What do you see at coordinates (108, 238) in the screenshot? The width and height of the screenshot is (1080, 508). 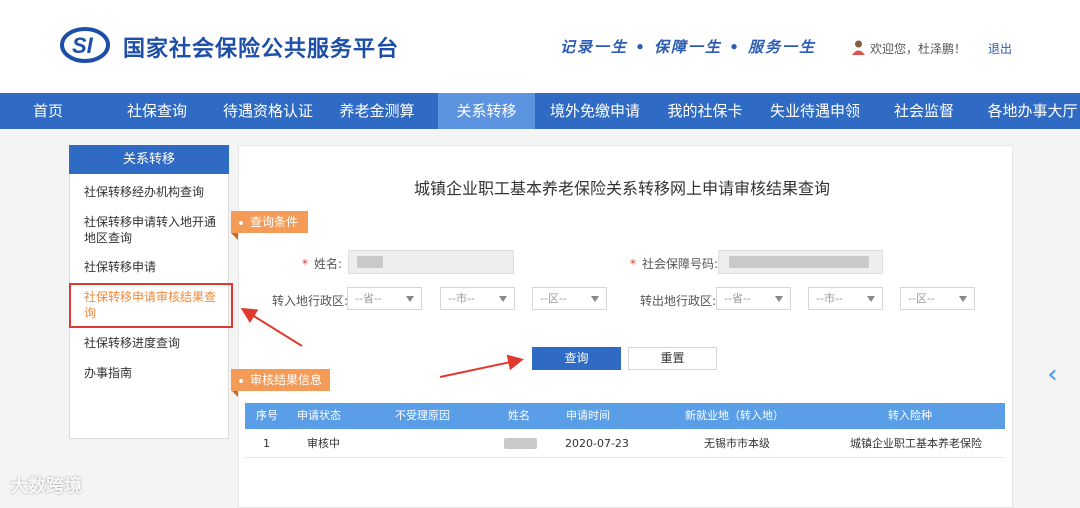 I see `sidebar-item-label: 地区查询` at bounding box center [108, 238].